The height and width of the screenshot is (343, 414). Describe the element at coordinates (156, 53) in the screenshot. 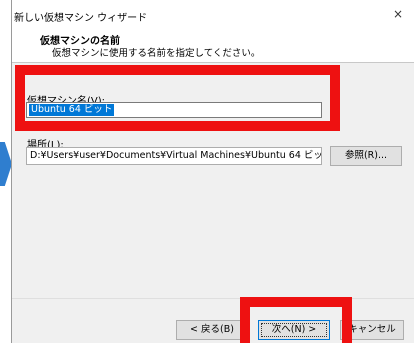

I see `page-subheading: 仮想マシンに使用する名前を指定してください。` at that location.